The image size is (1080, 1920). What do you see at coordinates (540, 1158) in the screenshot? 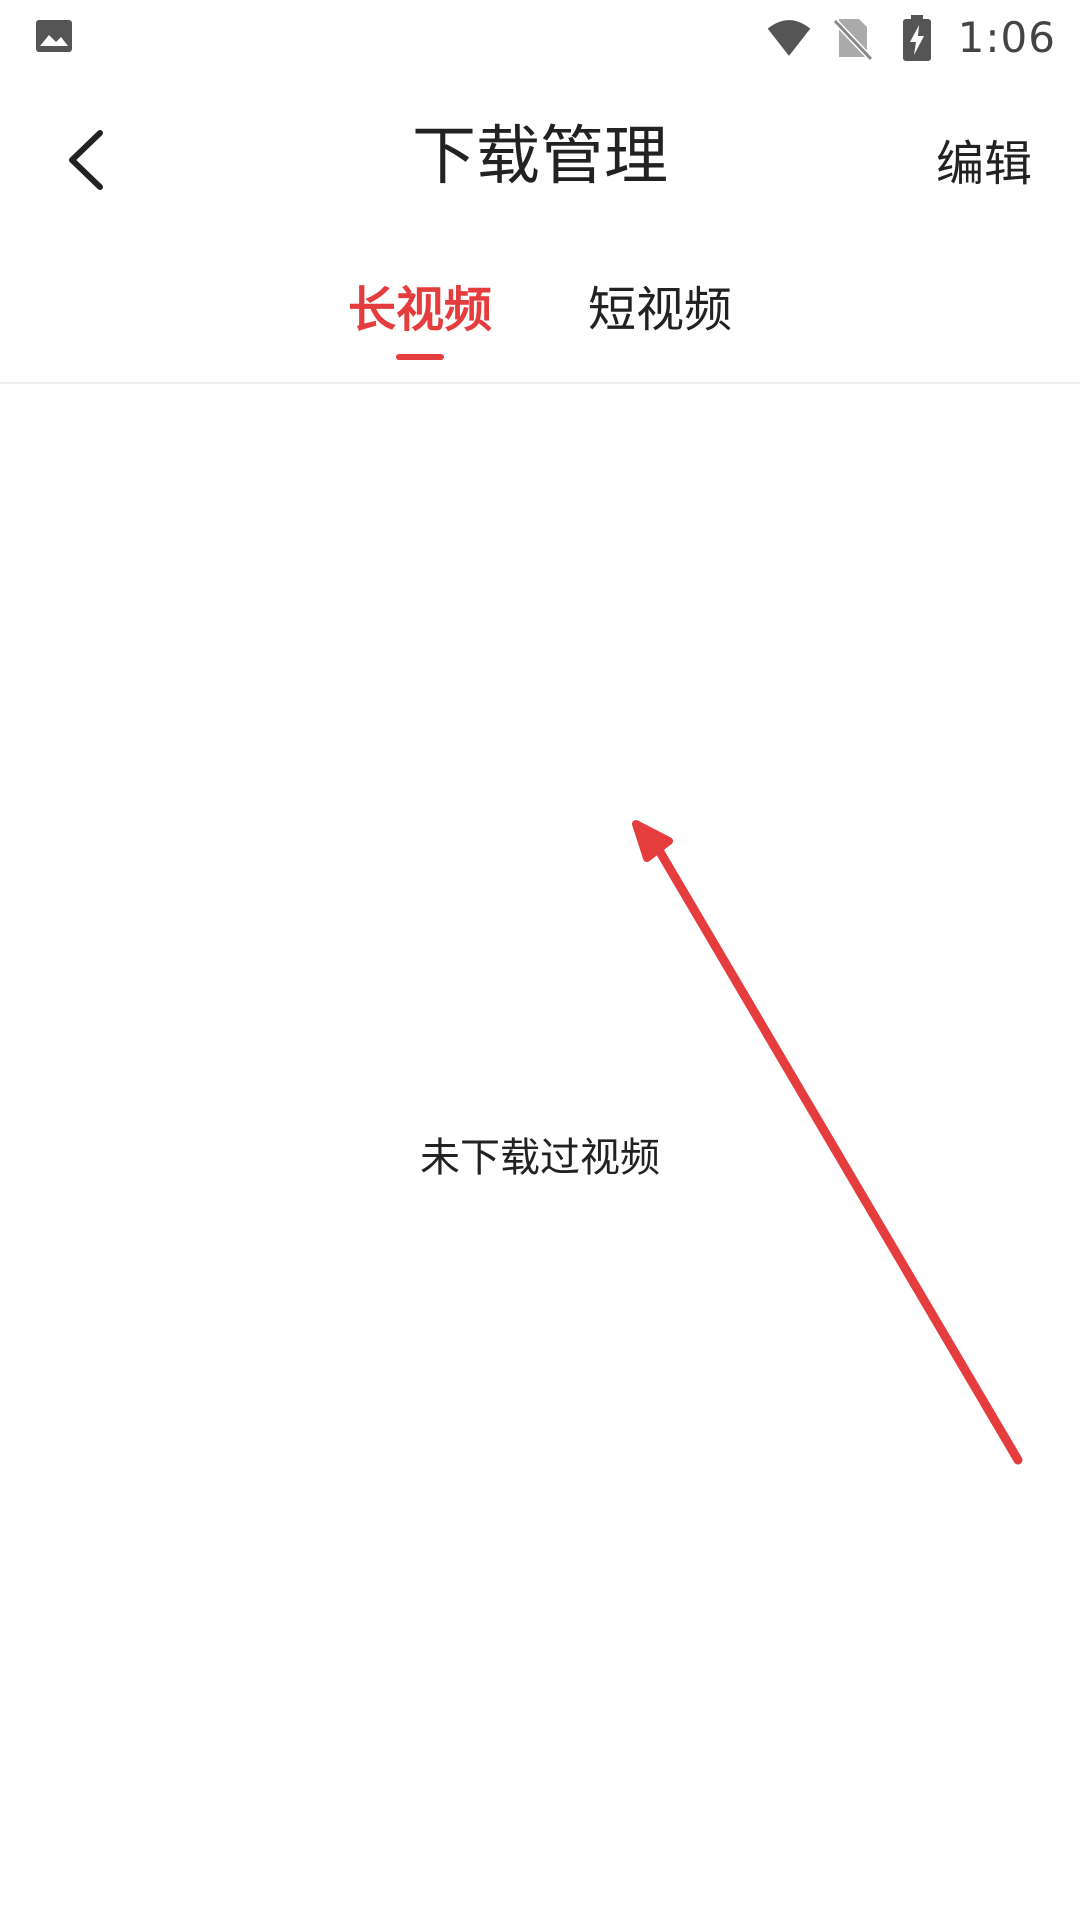
I see `empty-state-message: 未下载过视频` at bounding box center [540, 1158].